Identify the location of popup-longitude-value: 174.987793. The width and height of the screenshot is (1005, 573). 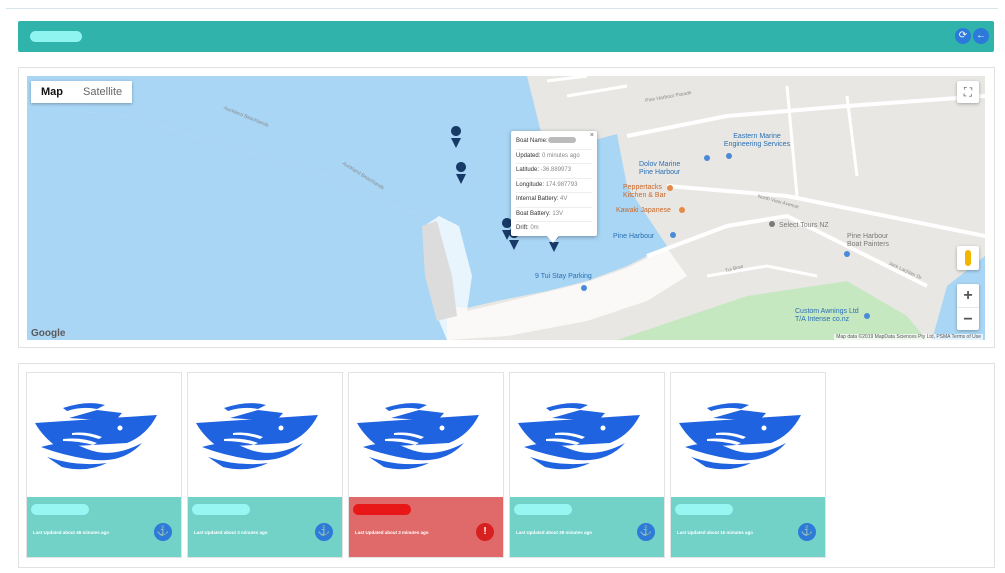
(561, 184).